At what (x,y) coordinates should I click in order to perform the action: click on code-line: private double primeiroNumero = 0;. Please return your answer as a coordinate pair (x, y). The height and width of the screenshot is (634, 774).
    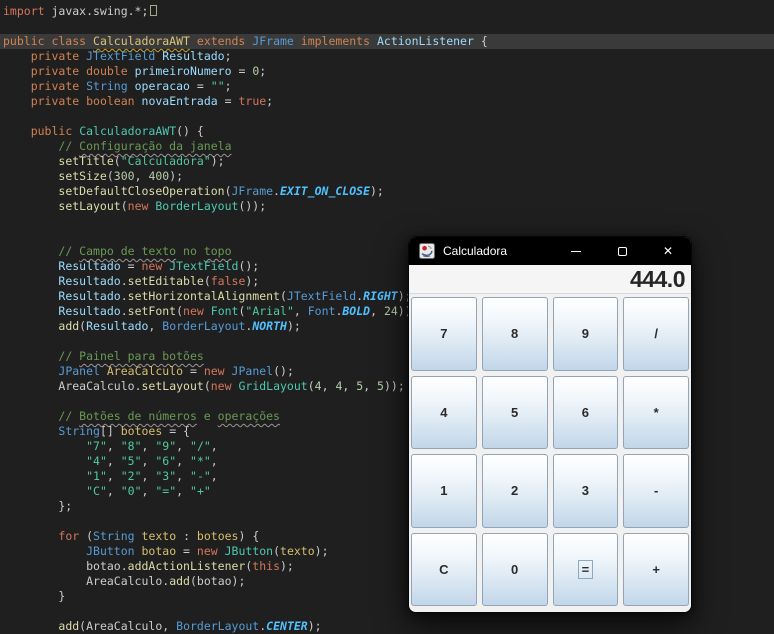
    Looking at the image, I should click on (387, 71).